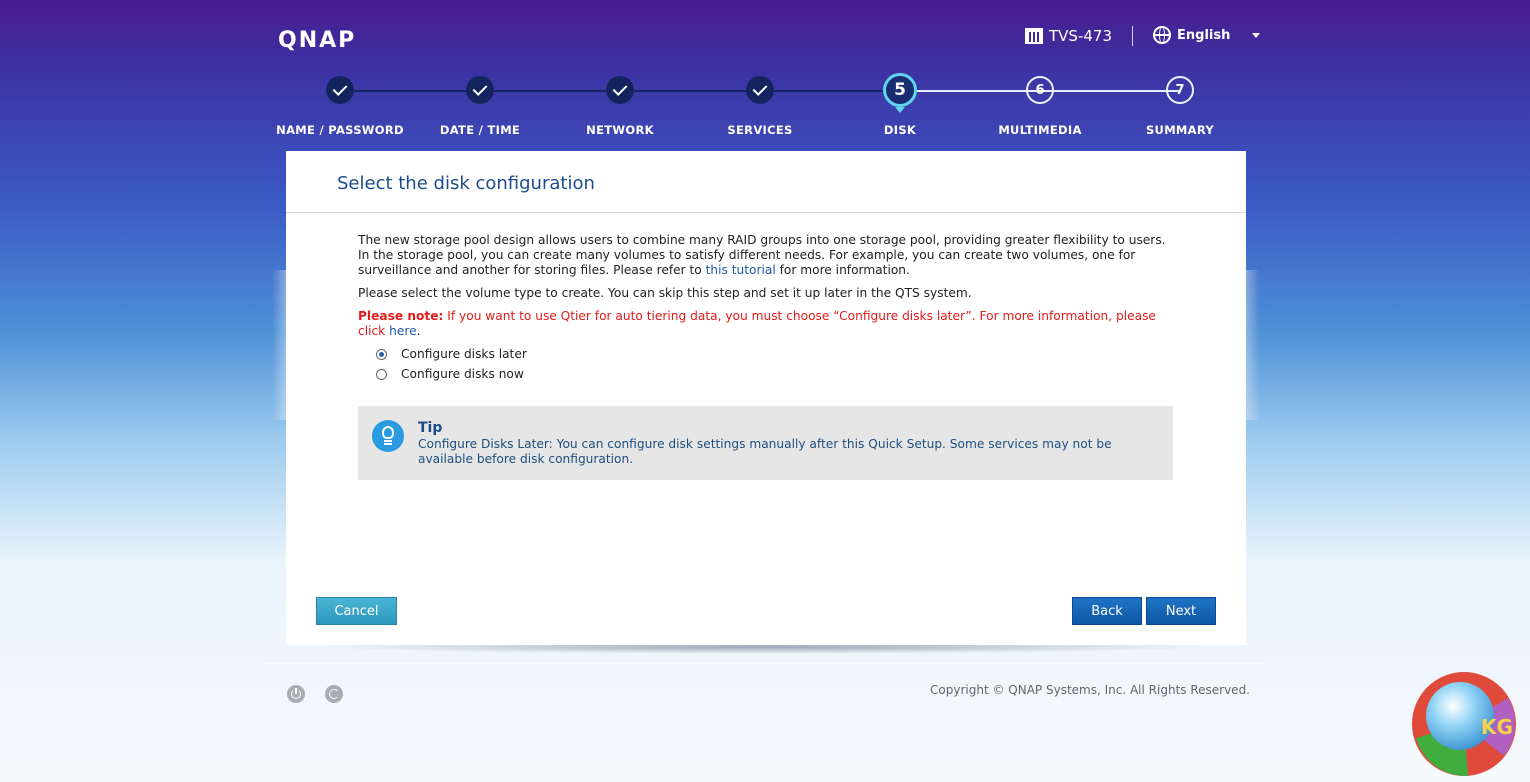 The height and width of the screenshot is (782, 1530). What do you see at coordinates (774, 374) in the screenshot?
I see `option-configure-now: Configure disks now` at bounding box center [774, 374].